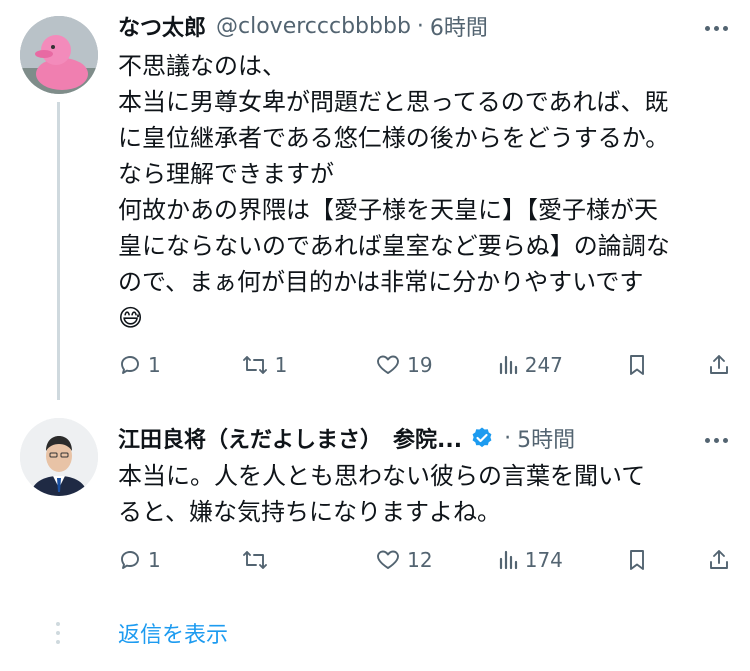 The width and height of the screenshot is (750, 671). I want to click on avatar-natsutaro, so click(59, 55).